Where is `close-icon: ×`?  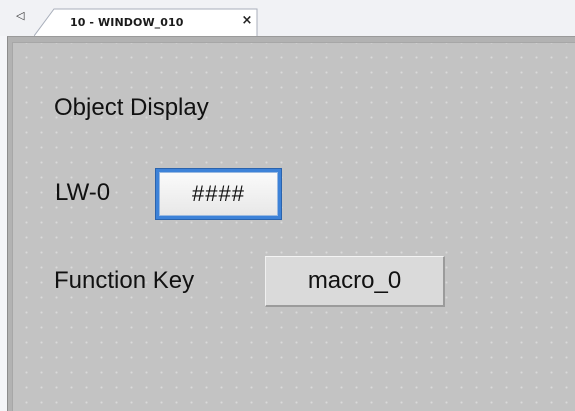 close-icon: × is located at coordinates (247, 21).